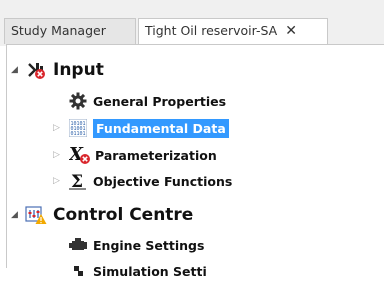  I want to click on tab-label: Tight Oil reservoir-SA, so click(211, 30).